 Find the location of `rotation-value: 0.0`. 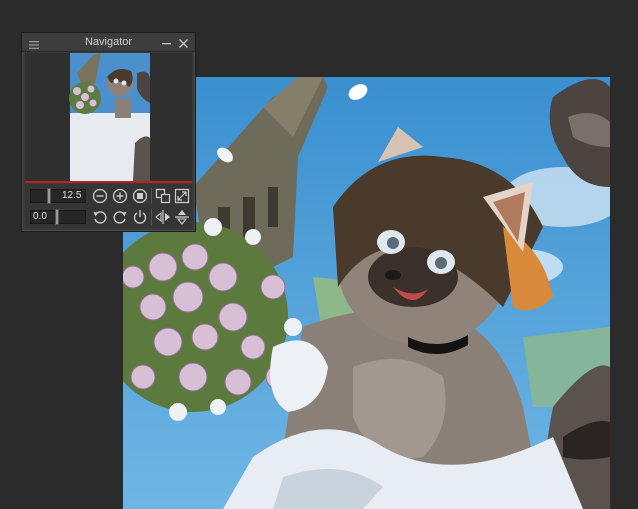

rotation-value: 0.0 is located at coordinates (40, 217).